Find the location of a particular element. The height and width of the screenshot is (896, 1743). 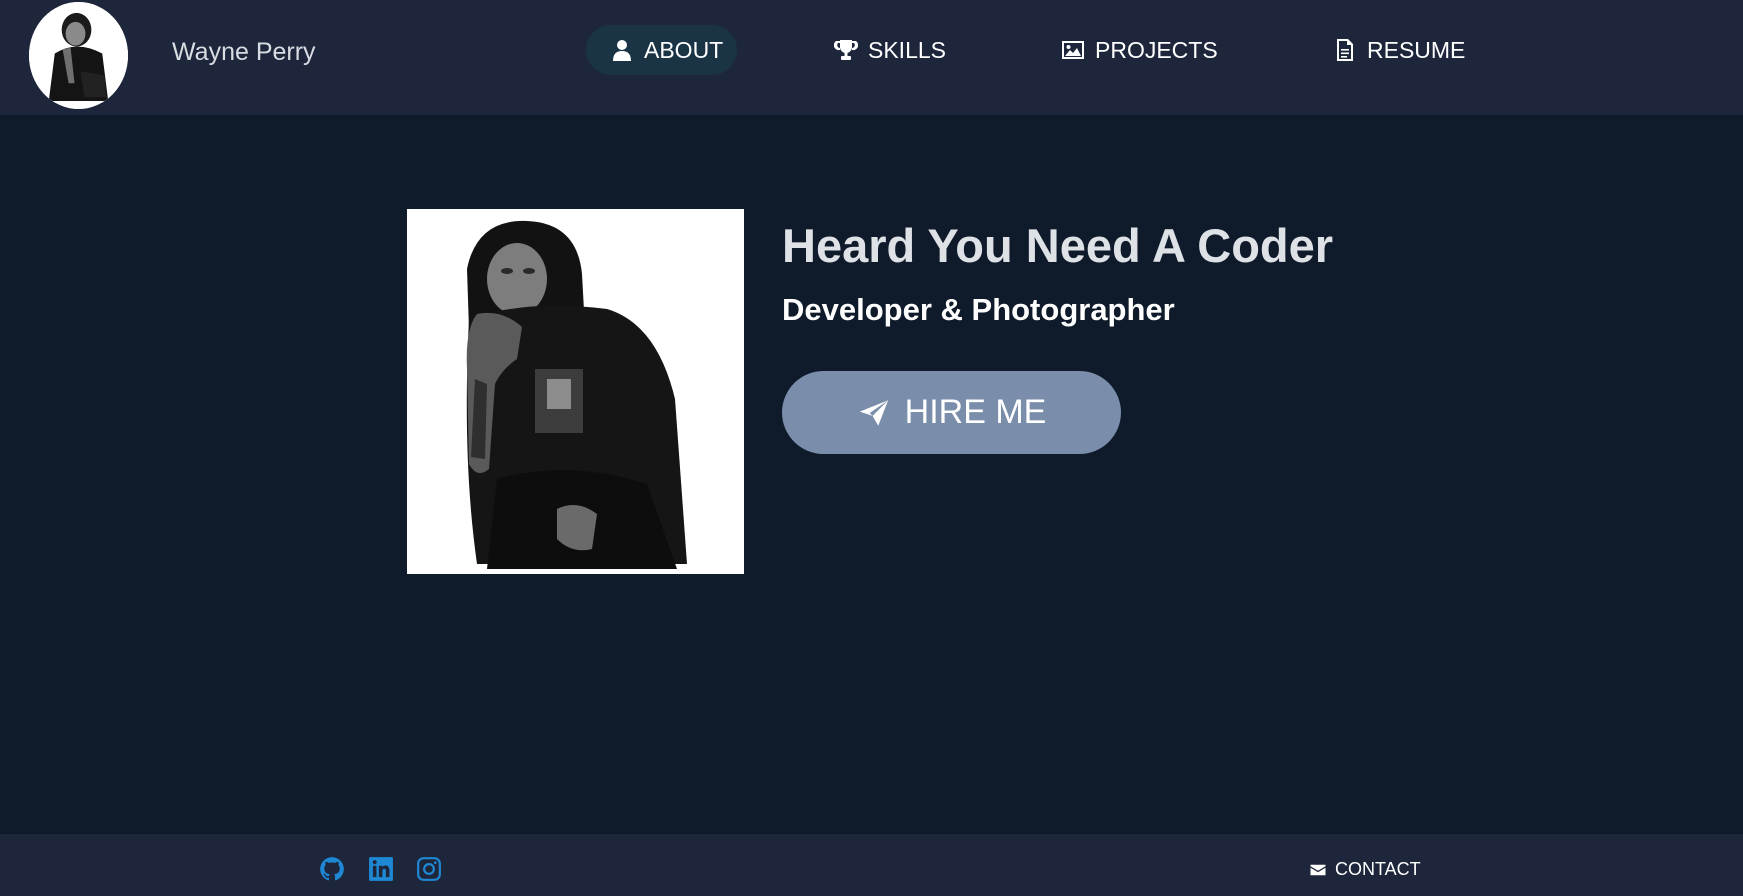

image-icon is located at coordinates (1073, 50).